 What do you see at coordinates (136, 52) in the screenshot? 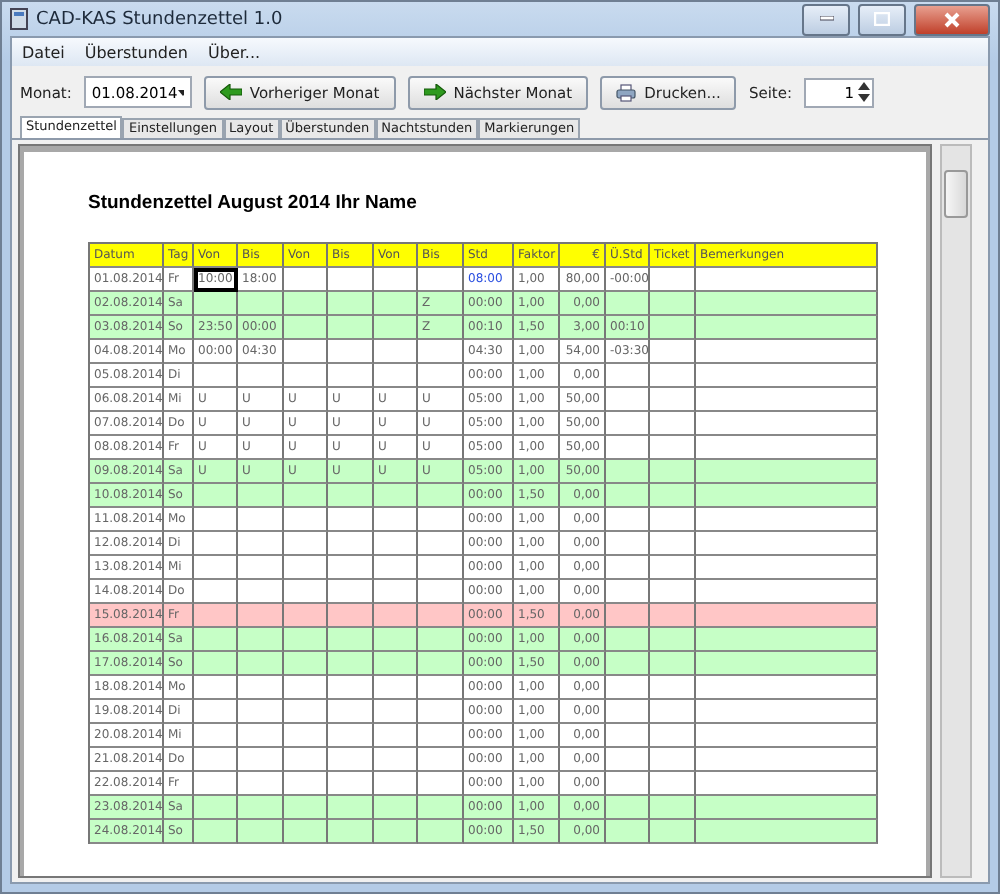
I see `menu-item: Überstunden` at bounding box center [136, 52].